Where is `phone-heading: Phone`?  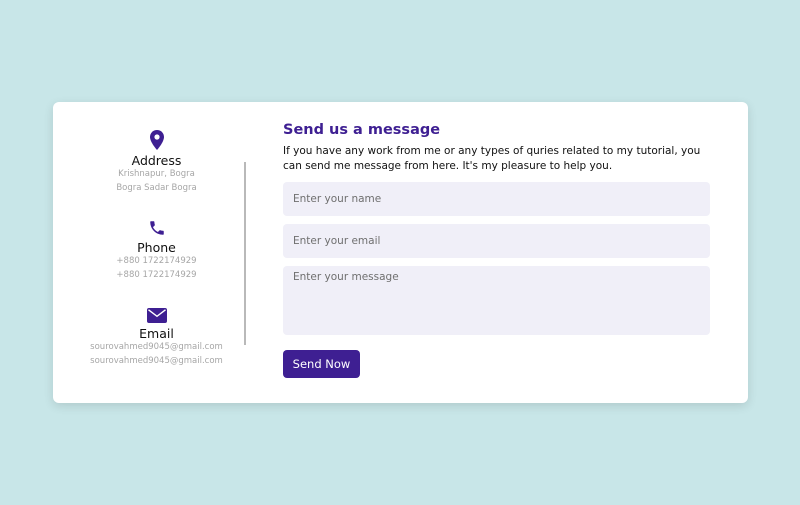
phone-heading: Phone is located at coordinates (156, 247).